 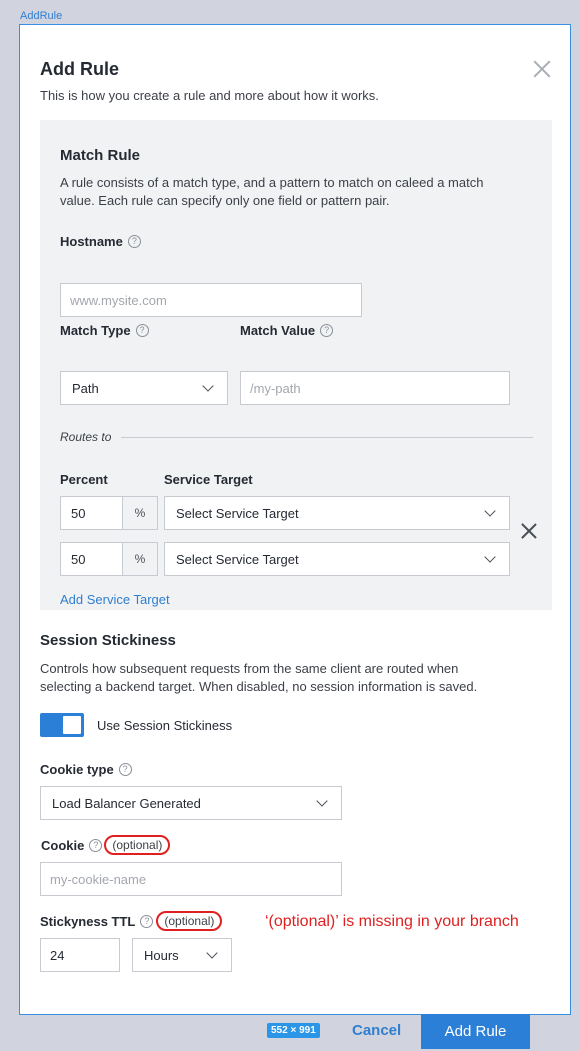 What do you see at coordinates (165, 725) in the screenshot?
I see `toggle-label: Use Session Stickiness` at bounding box center [165, 725].